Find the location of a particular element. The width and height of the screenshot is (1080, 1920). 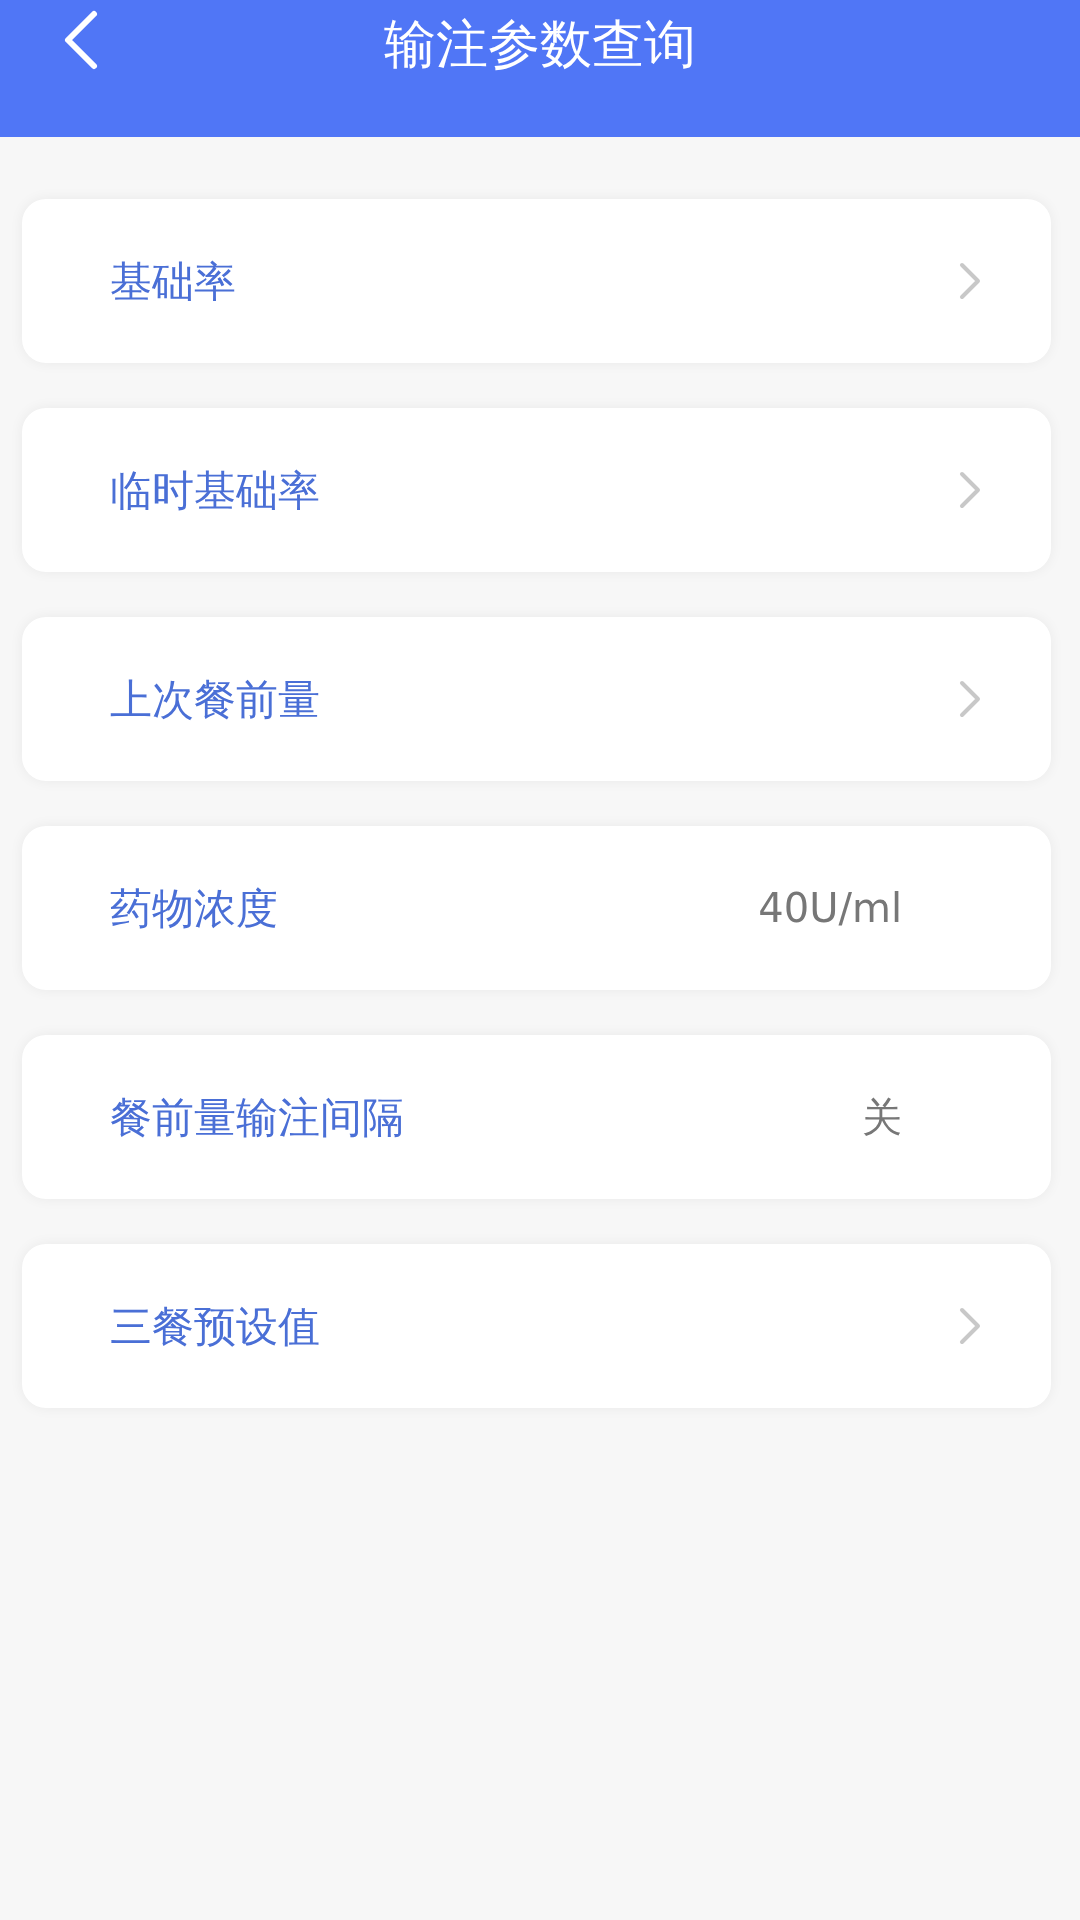

setting-row: 药物浓度 40U/ml is located at coordinates (536, 908).